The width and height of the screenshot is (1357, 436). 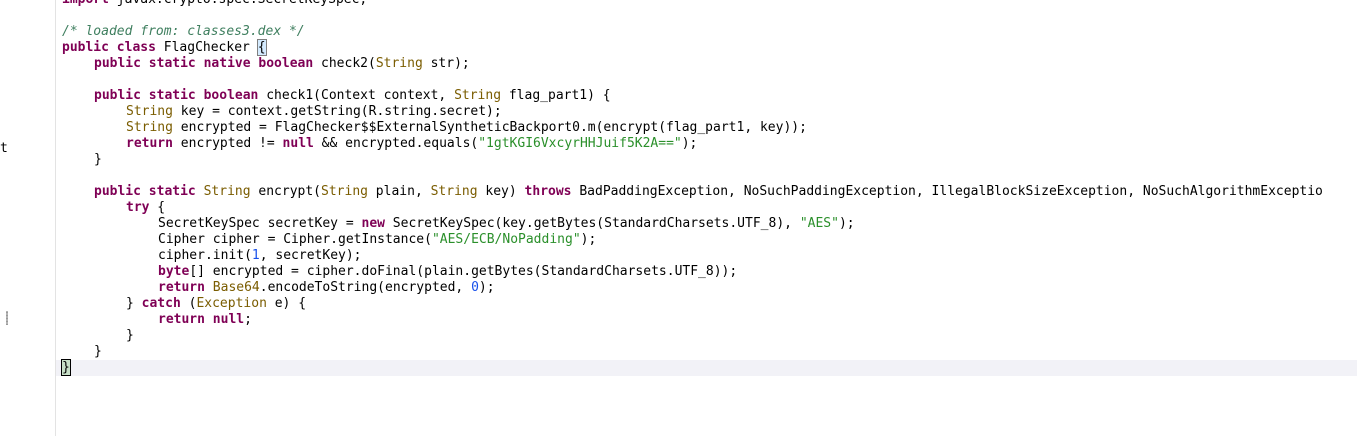 What do you see at coordinates (446, 63) in the screenshot?
I see `code-token: str);` at bounding box center [446, 63].